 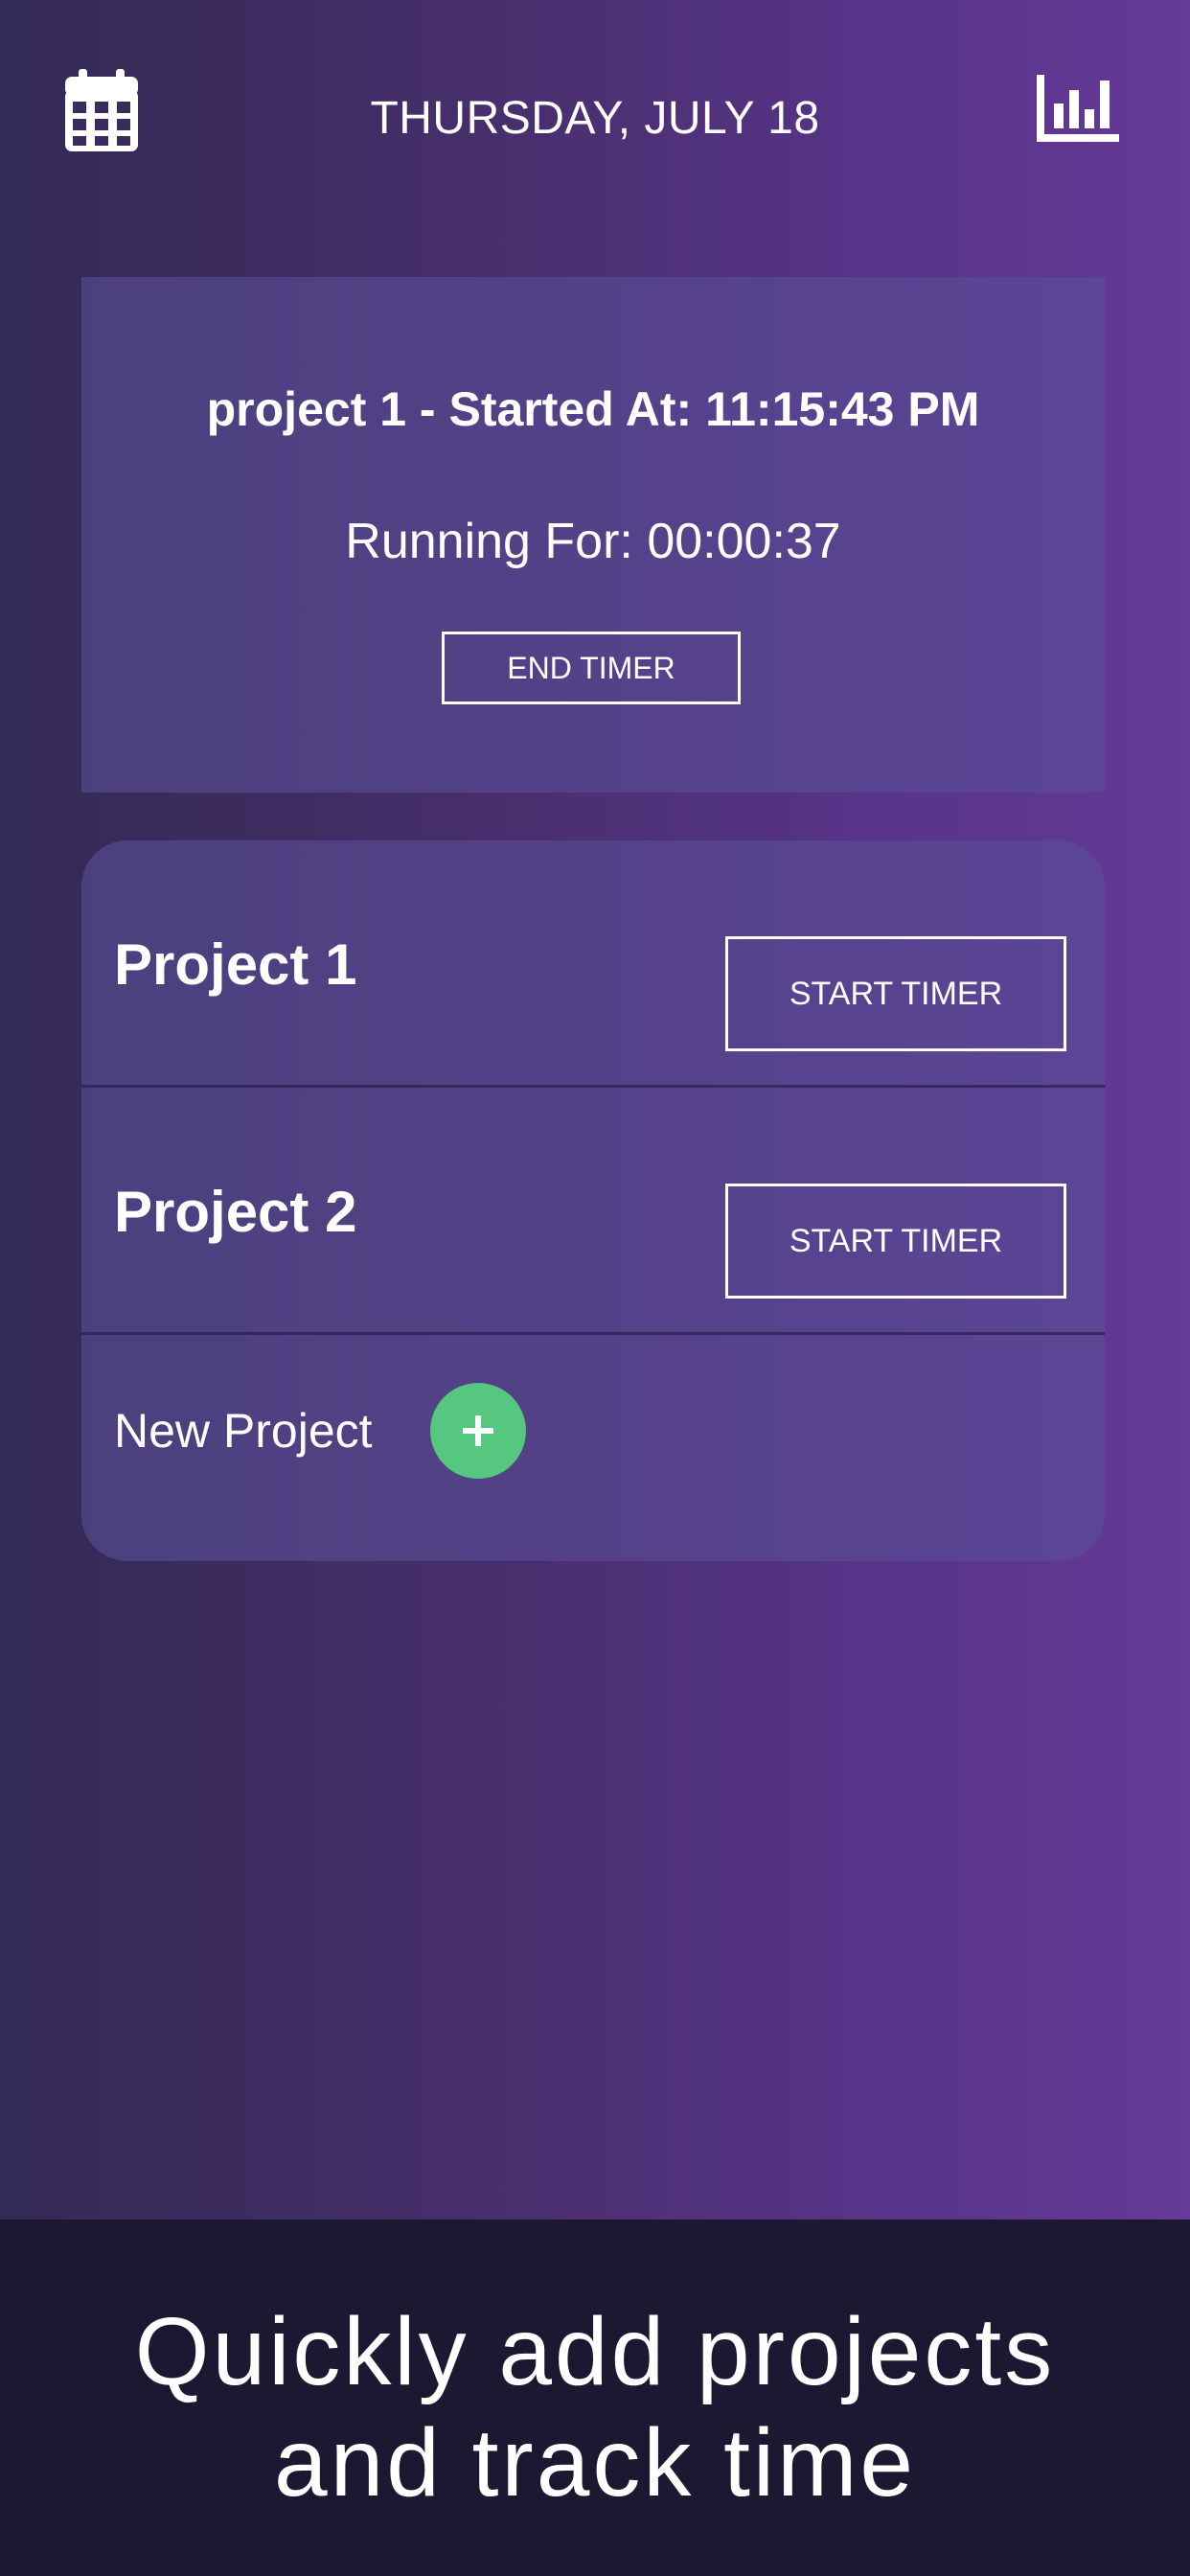 I want to click on end-timer-button: END TIMER, so click(x=591, y=668).